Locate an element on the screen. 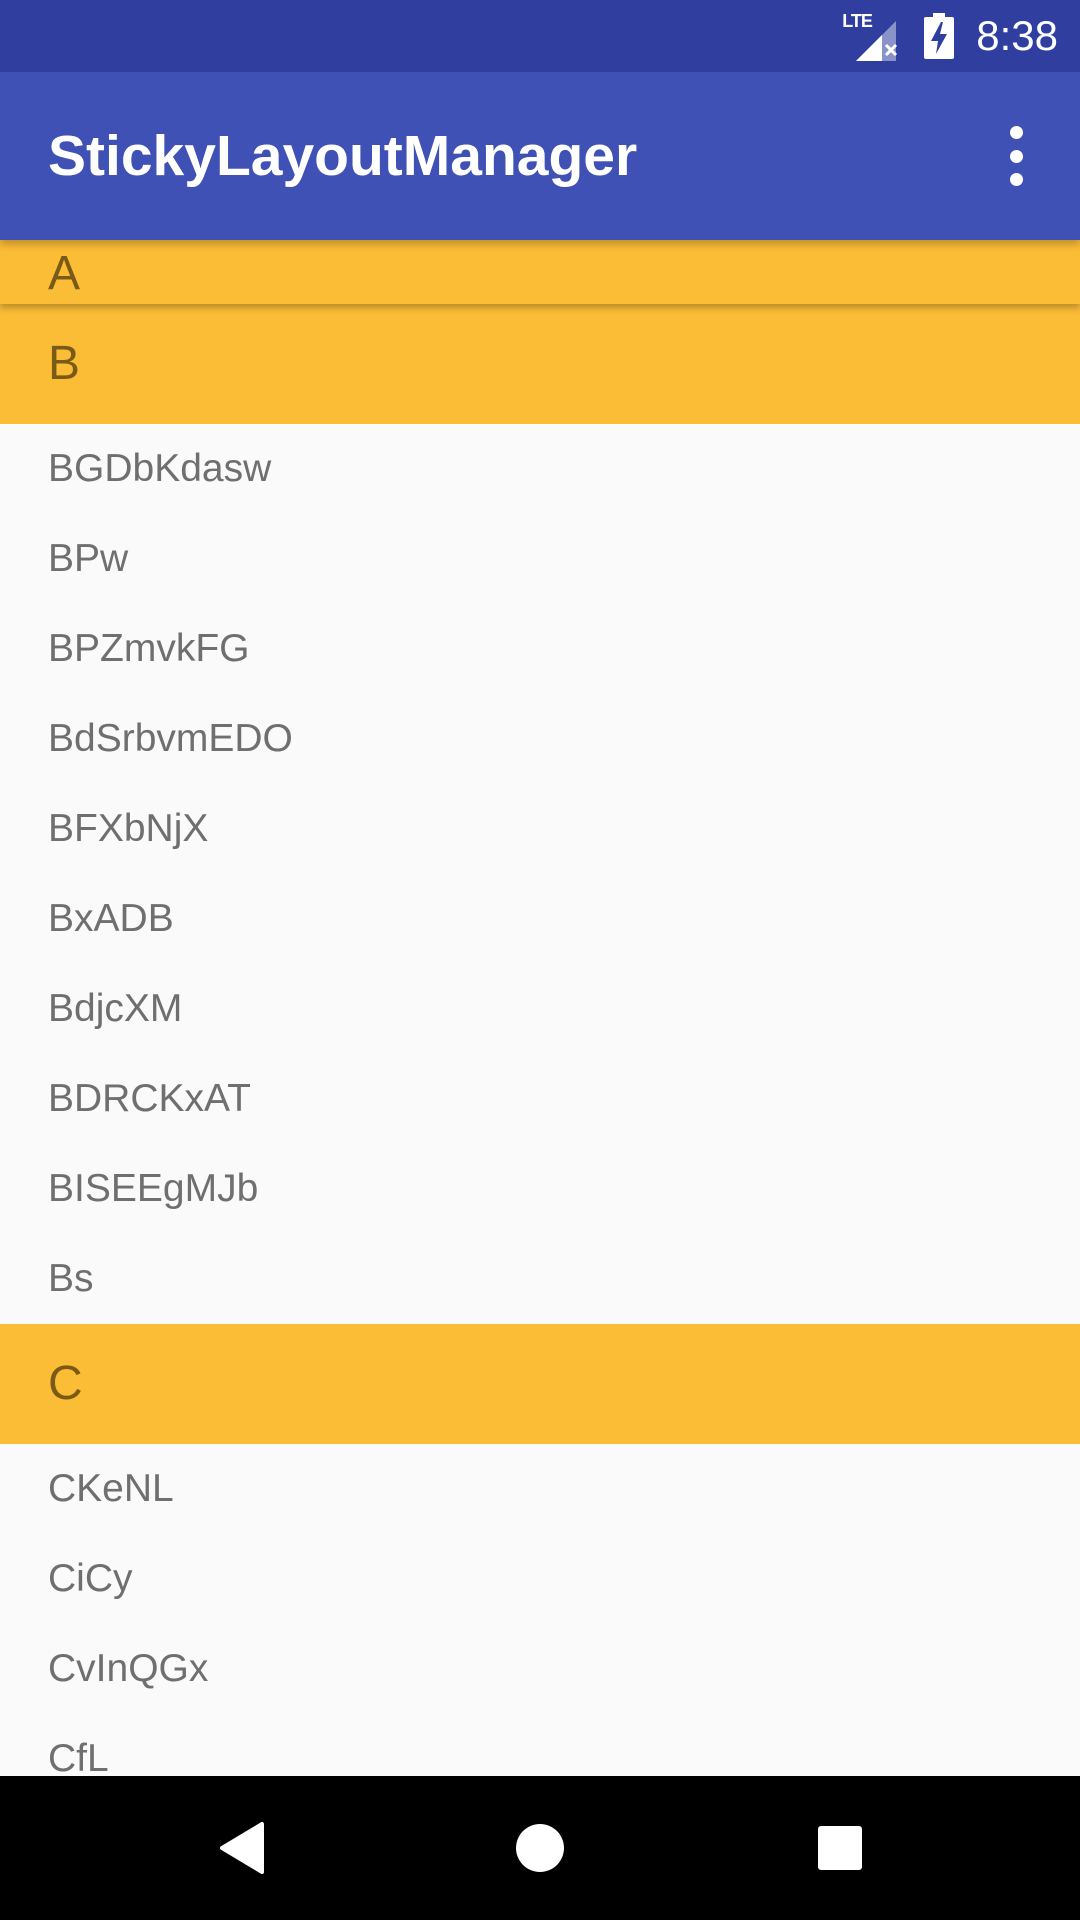 The image size is (1080, 1920). list-item-label: BPZmvkFG is located at coordinates (149, 648).